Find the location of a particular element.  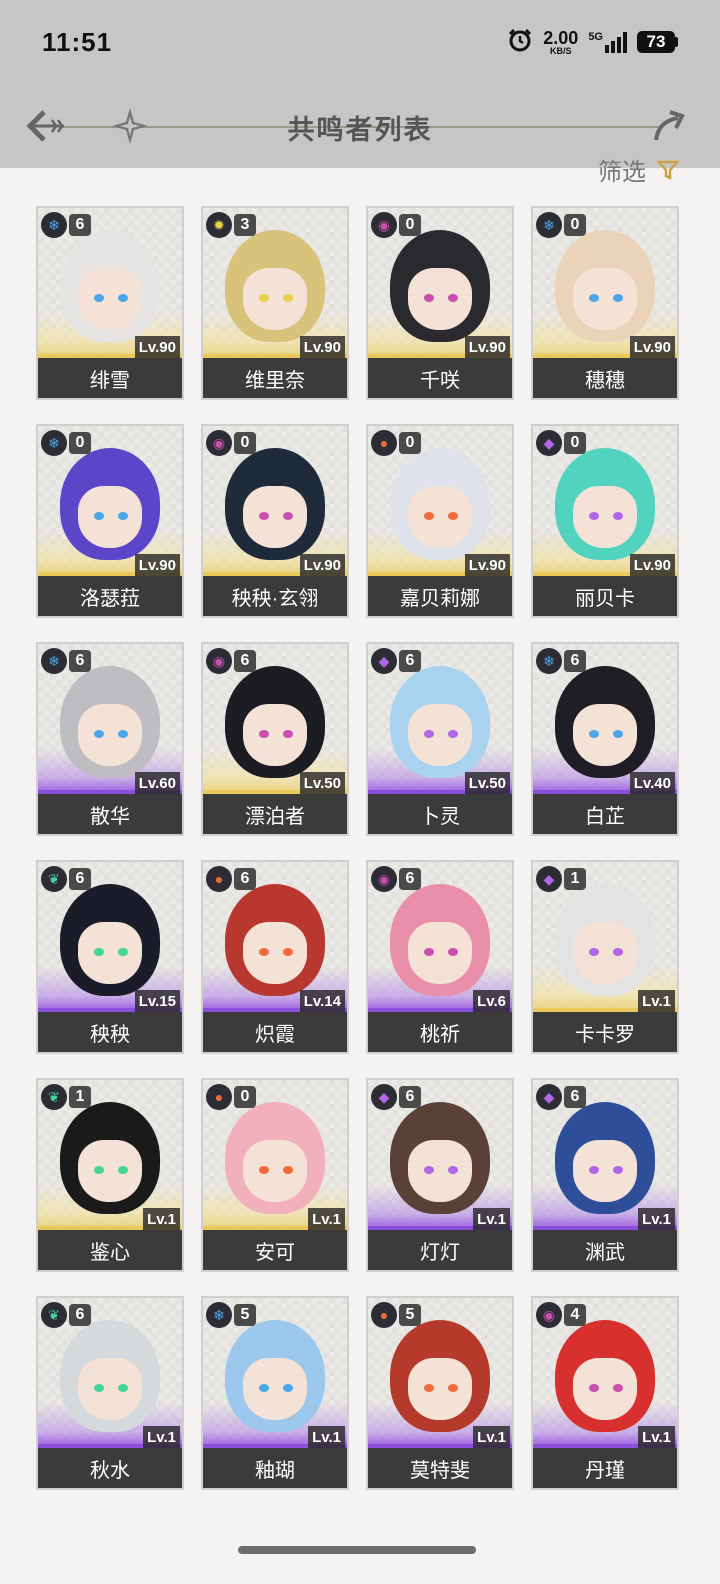

network-speed-unit: KB/S is located at coordinates (561, 50).